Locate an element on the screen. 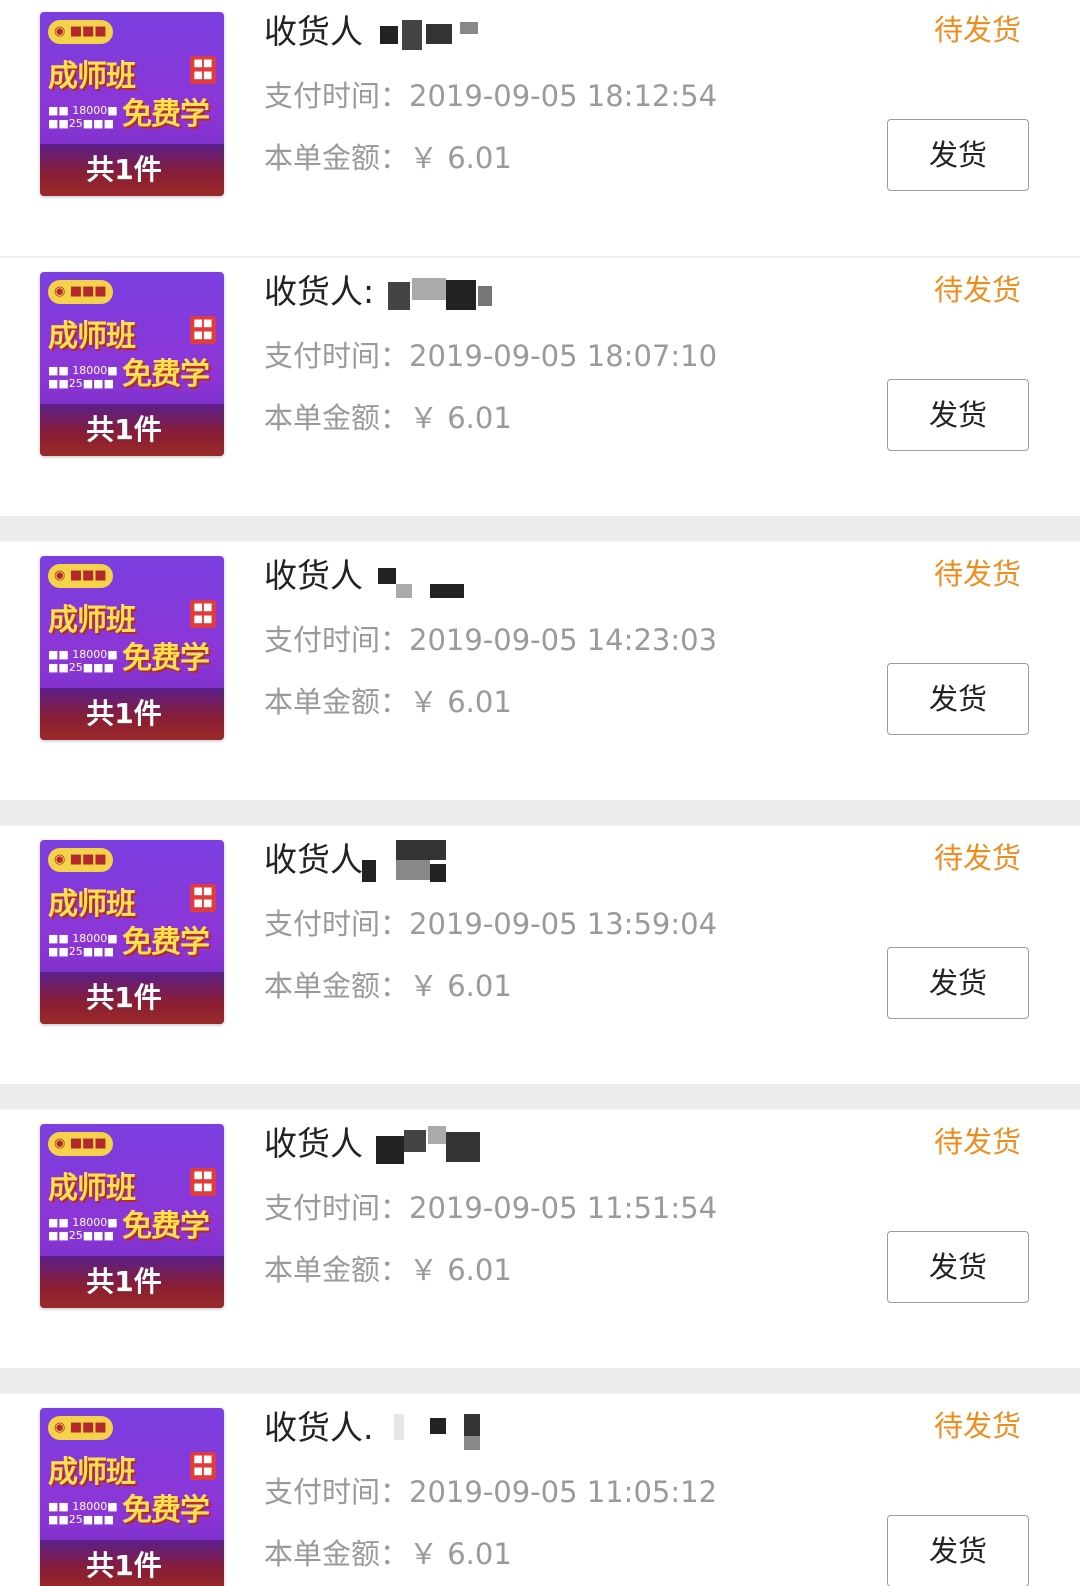 This screenshot has width=1080, height=1586. payment-time: 支付时间：2019-09-05 18:12:54 is located at coordinates (490, 96).